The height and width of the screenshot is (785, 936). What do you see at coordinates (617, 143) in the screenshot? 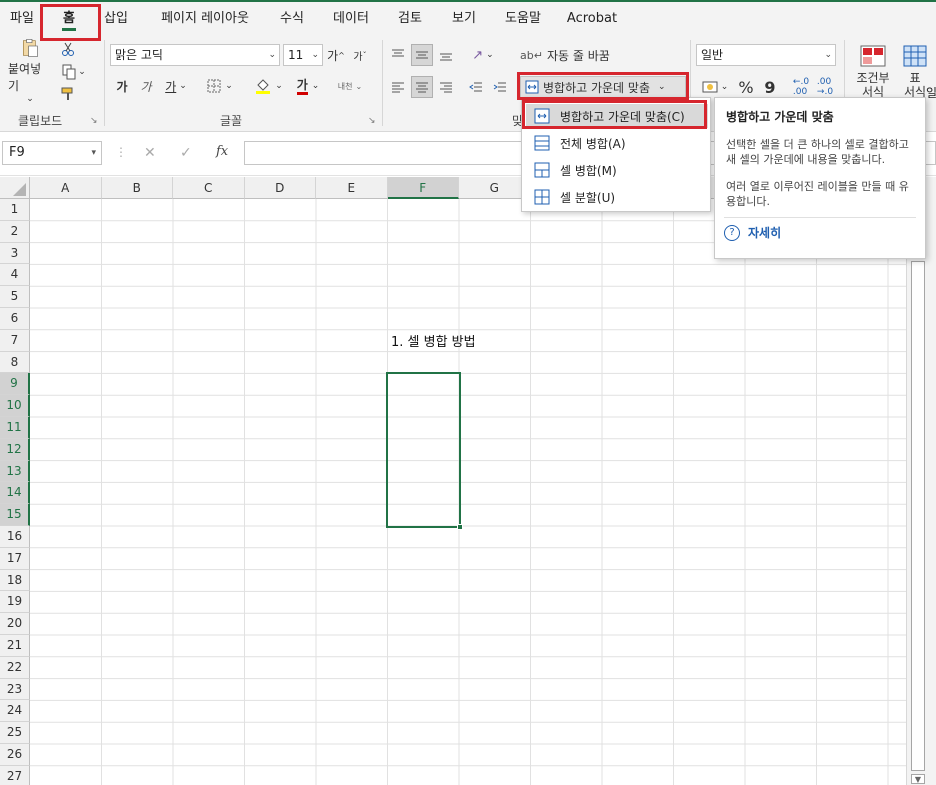
I see `menu-item-merge-across: 전체 병합(A)` at bounding box center [617, 143].